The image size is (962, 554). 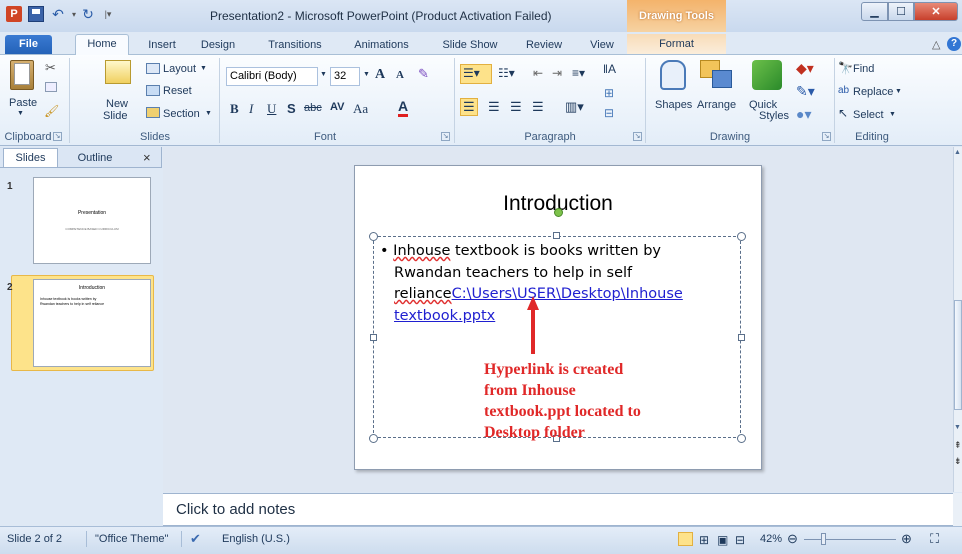 I want to click on layout-icon, so click(x=153, y=68).